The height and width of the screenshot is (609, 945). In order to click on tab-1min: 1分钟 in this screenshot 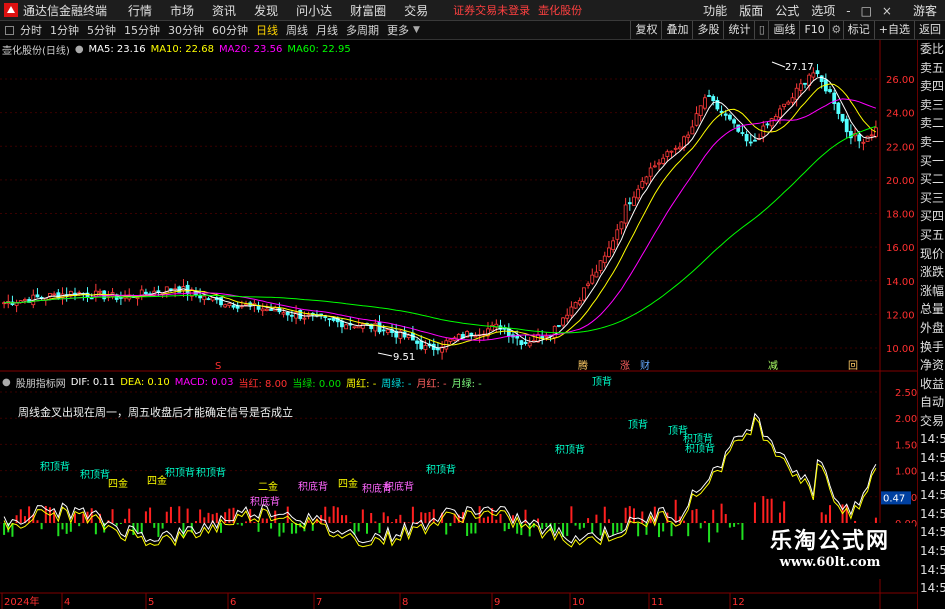, I will do `click(64, 30)`.